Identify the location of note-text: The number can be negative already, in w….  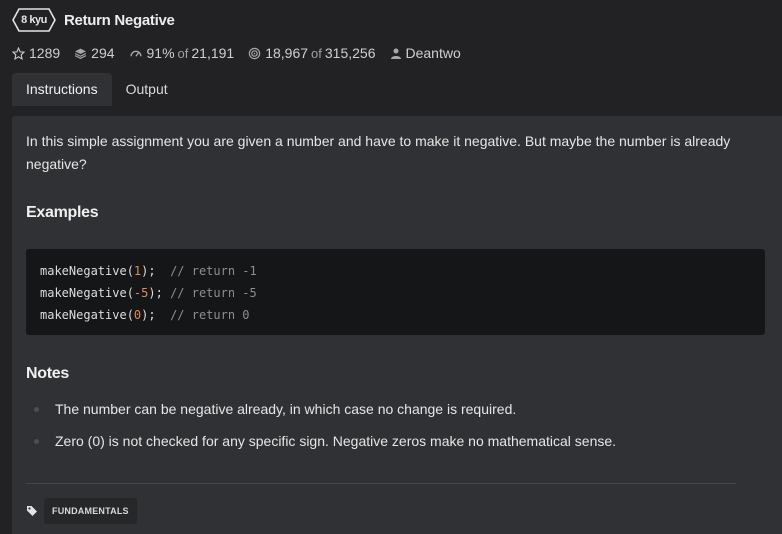
(286, 409).